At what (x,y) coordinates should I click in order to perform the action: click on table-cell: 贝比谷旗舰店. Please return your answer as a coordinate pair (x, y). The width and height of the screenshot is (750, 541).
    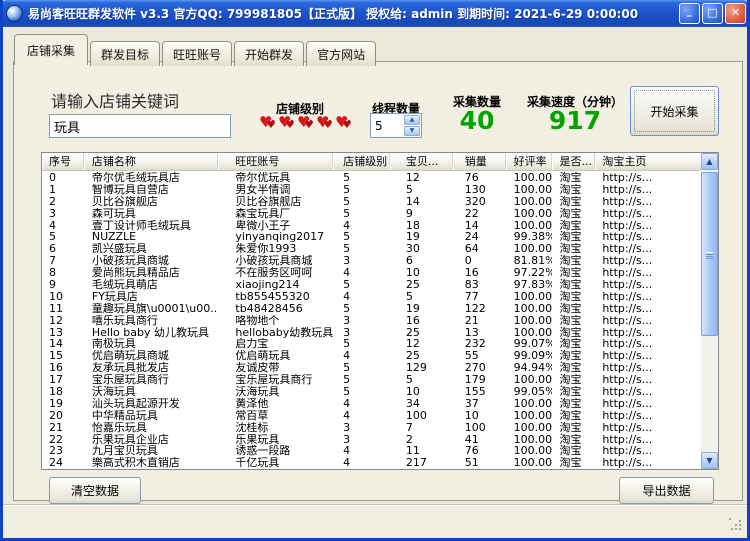
    Looking at the image, I should click on (268, 201).